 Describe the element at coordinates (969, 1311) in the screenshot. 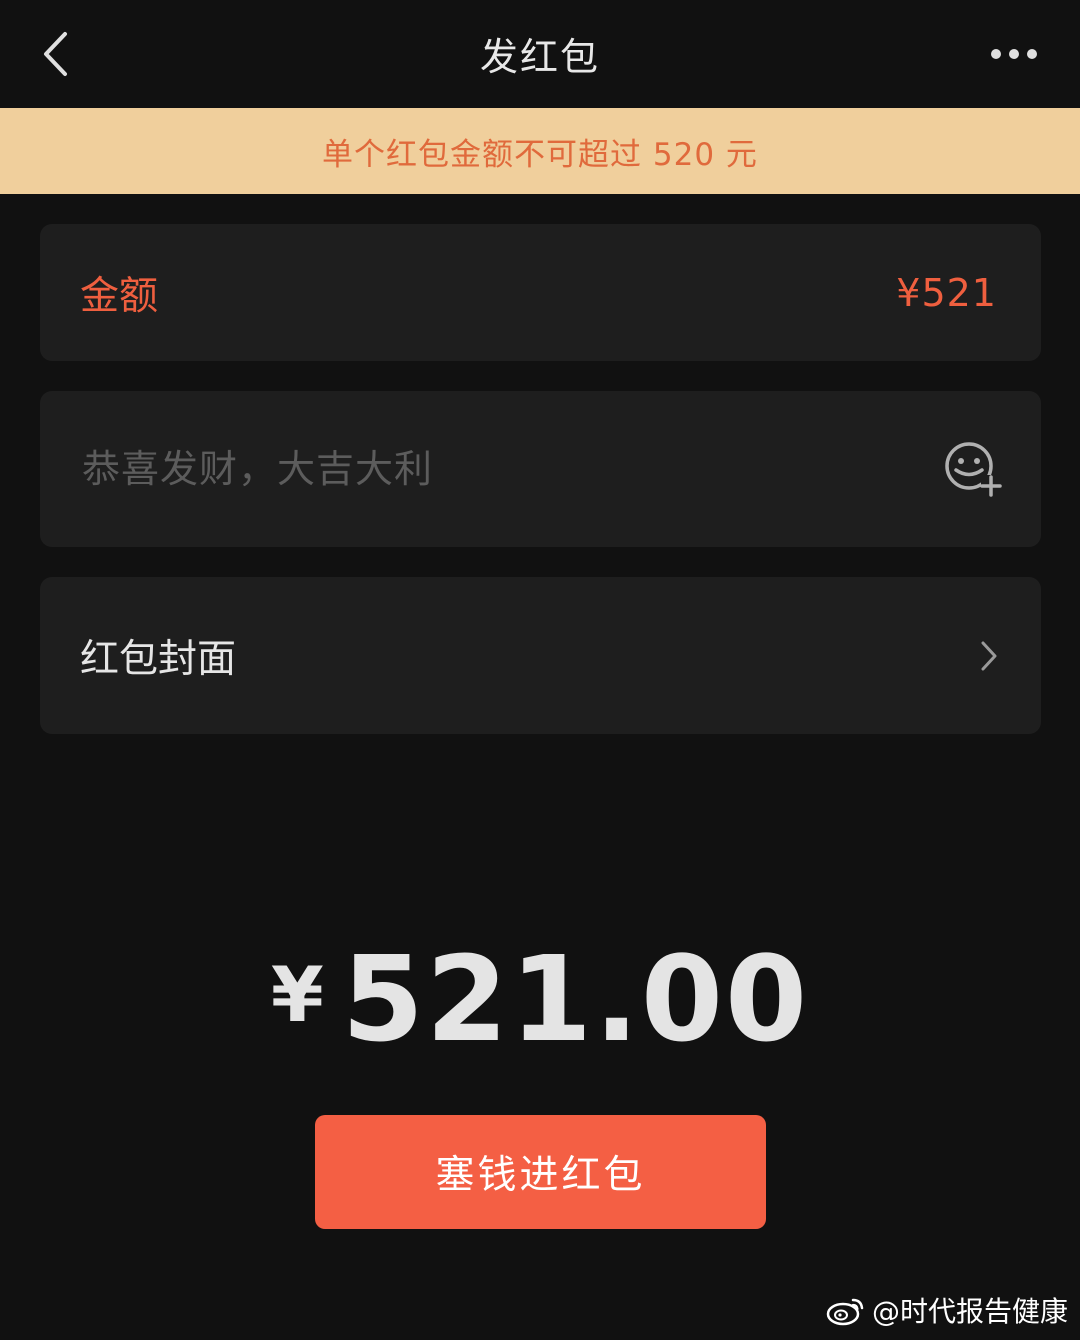

I see `watermark-text: @时代报告健康` at that location.